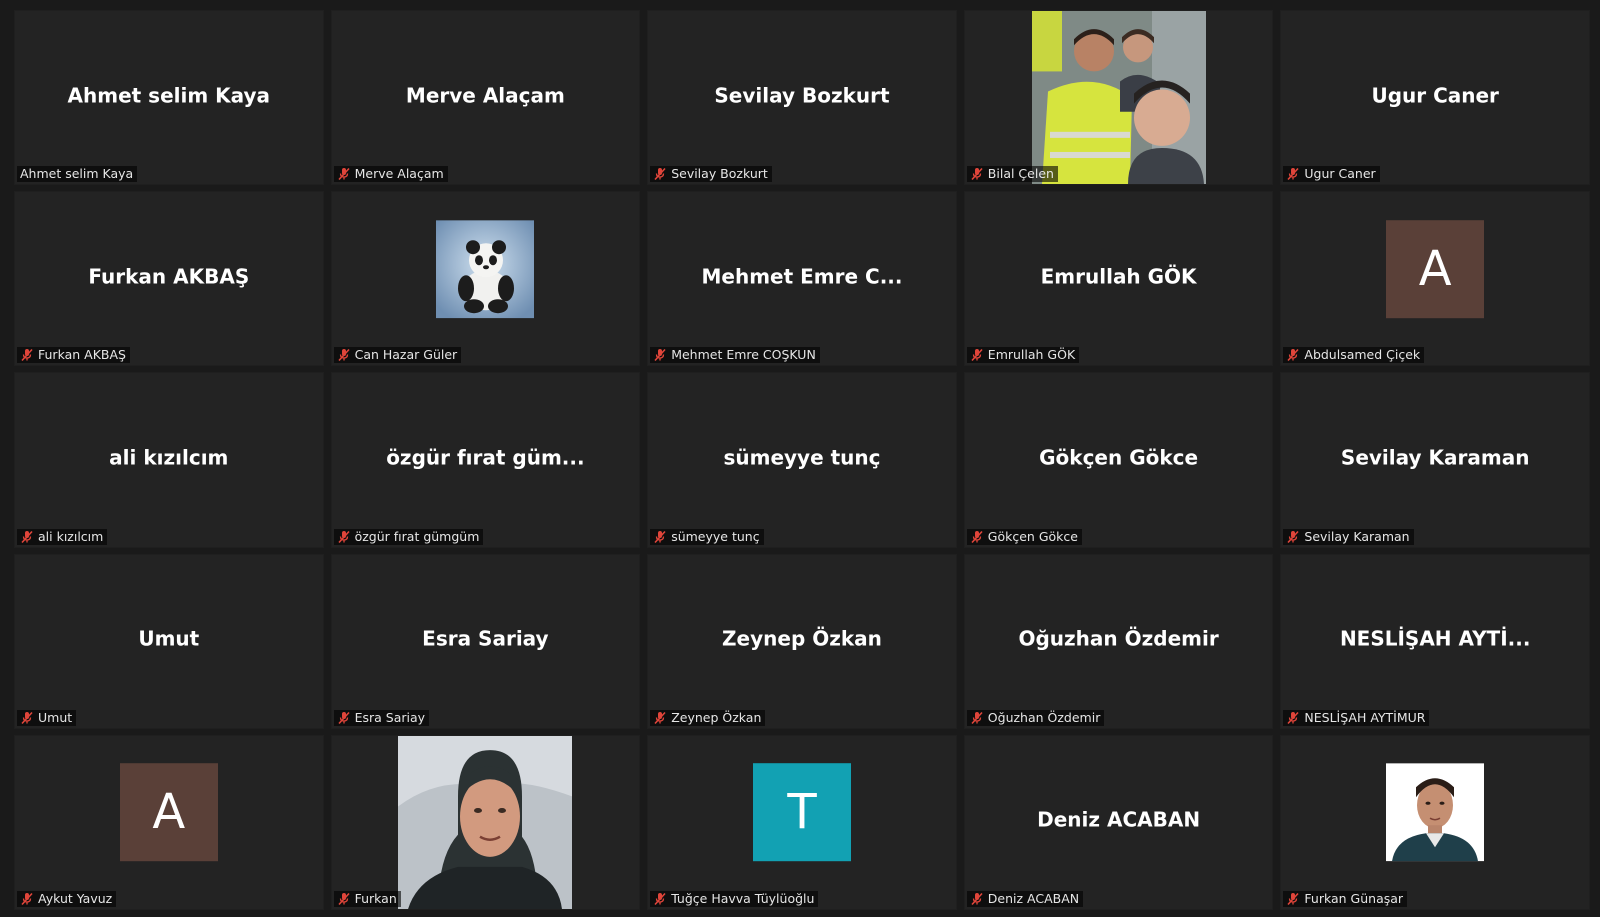 The height and width of the screenshot is (917, 1600). I want to click on participant-name-label: NESLİŞAH AYTİMUR, so click(1365, 717).